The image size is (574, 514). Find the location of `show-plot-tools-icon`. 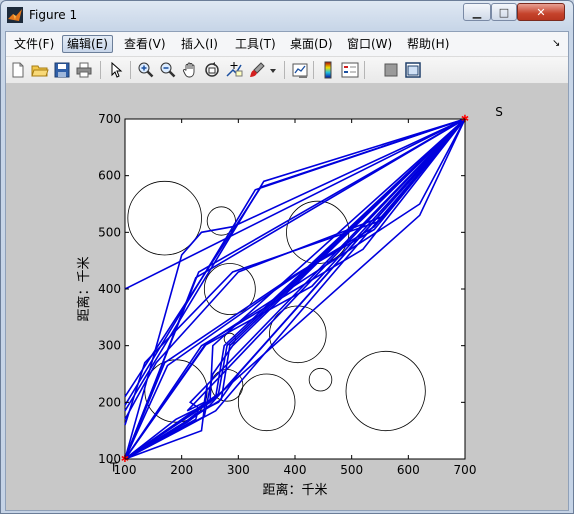

show-plot-tools-icon is located at coordinates (413, 70).